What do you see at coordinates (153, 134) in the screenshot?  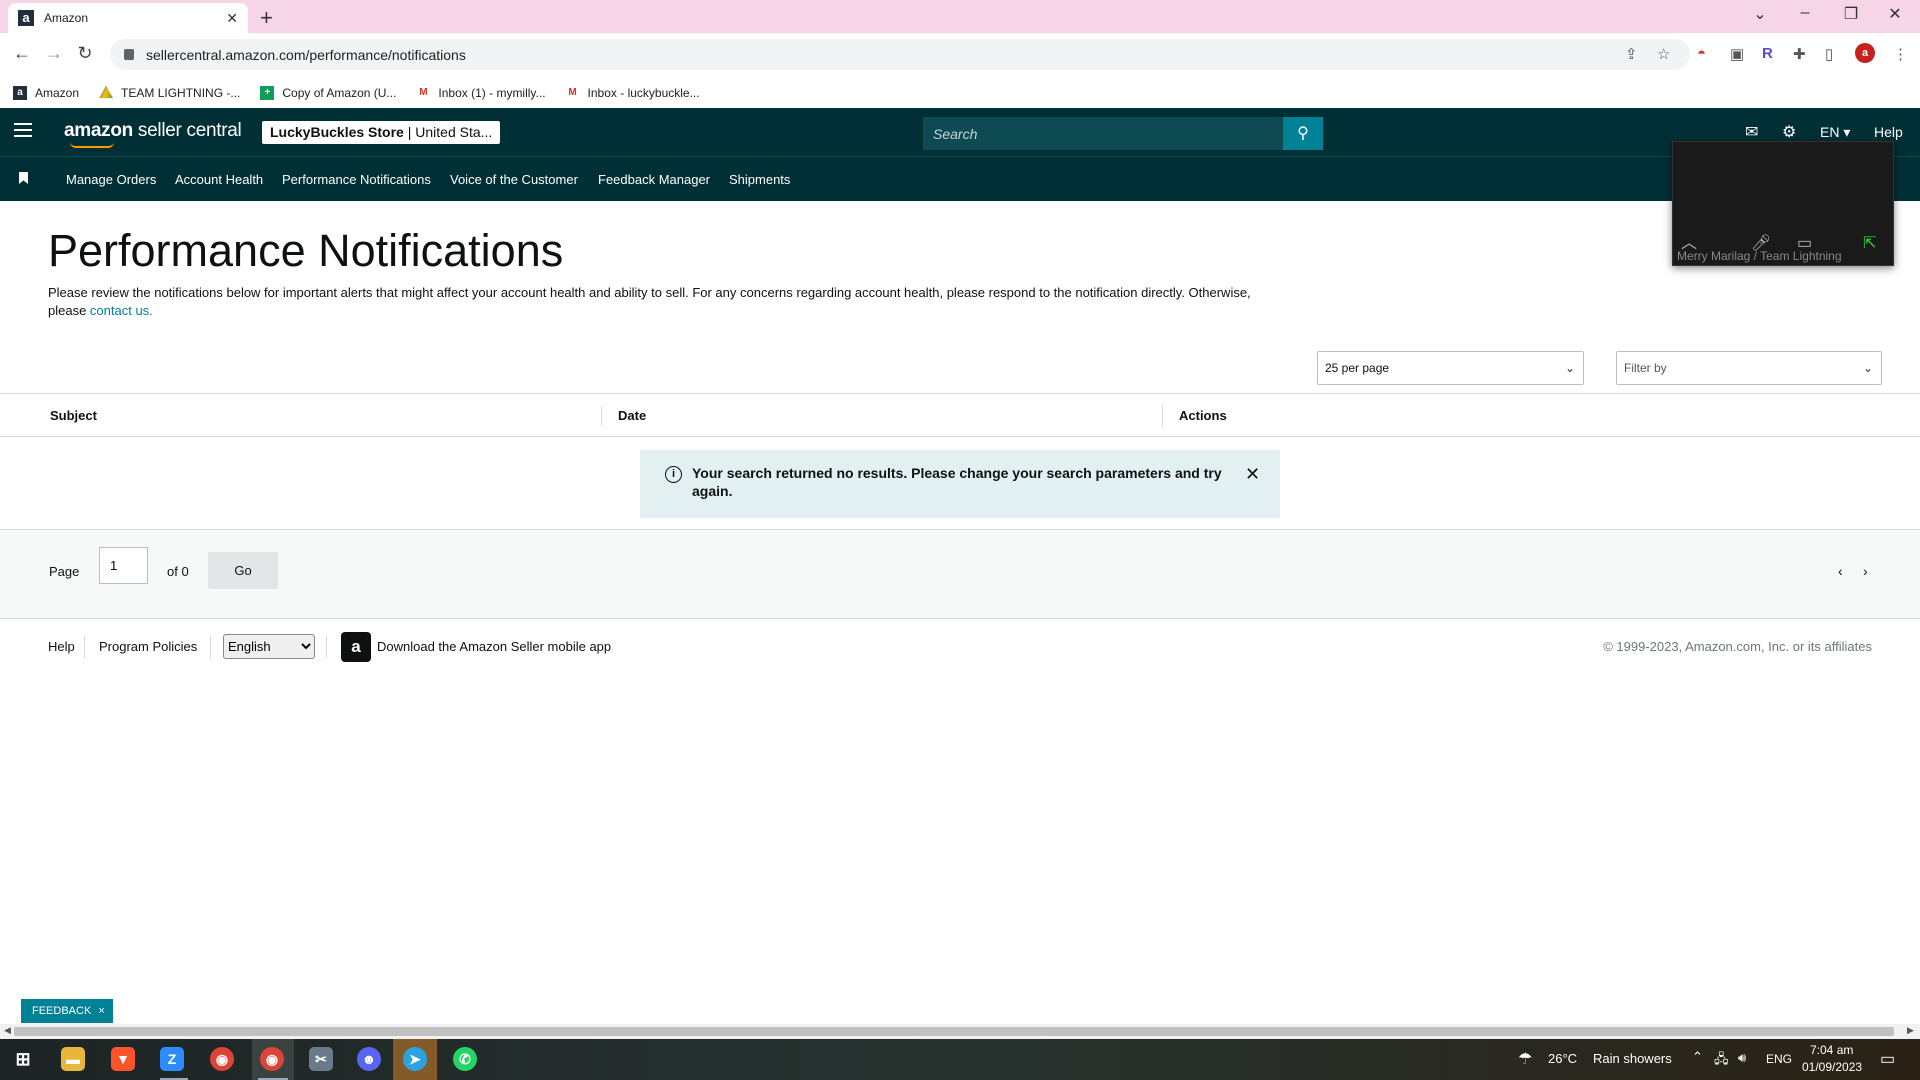 I see `seller-central-logo: amazon seller central` at bounding box center [153, 134].